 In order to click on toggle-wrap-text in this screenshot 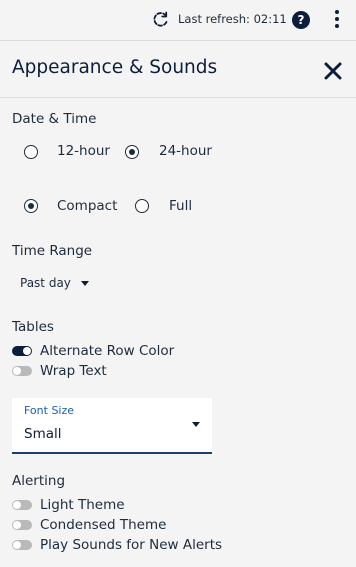, I will do `click(22, 371)`.